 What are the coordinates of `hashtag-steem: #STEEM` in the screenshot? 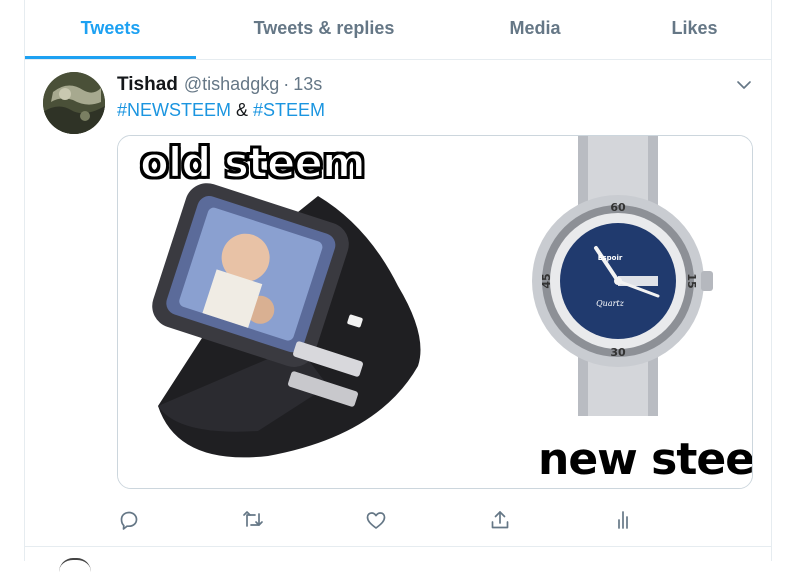 It's located at (289, 110).